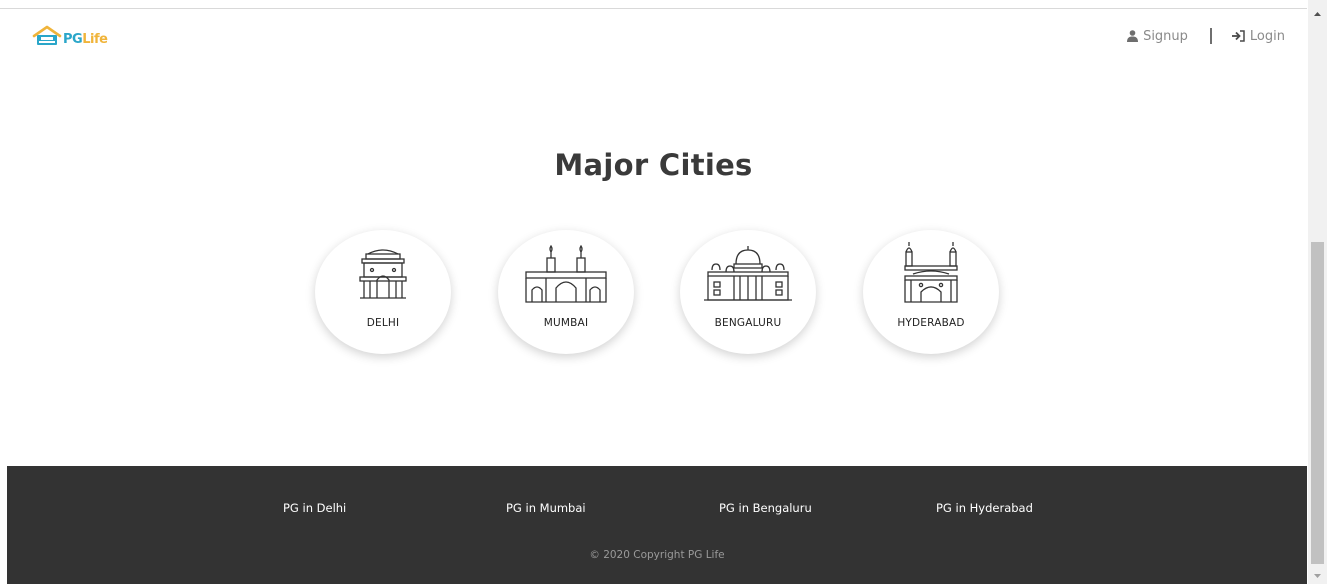  What do you see at coordinates (1238, 36) in the screenshot?
I see `sign-in-icon` at bounding box center [1238, 36].